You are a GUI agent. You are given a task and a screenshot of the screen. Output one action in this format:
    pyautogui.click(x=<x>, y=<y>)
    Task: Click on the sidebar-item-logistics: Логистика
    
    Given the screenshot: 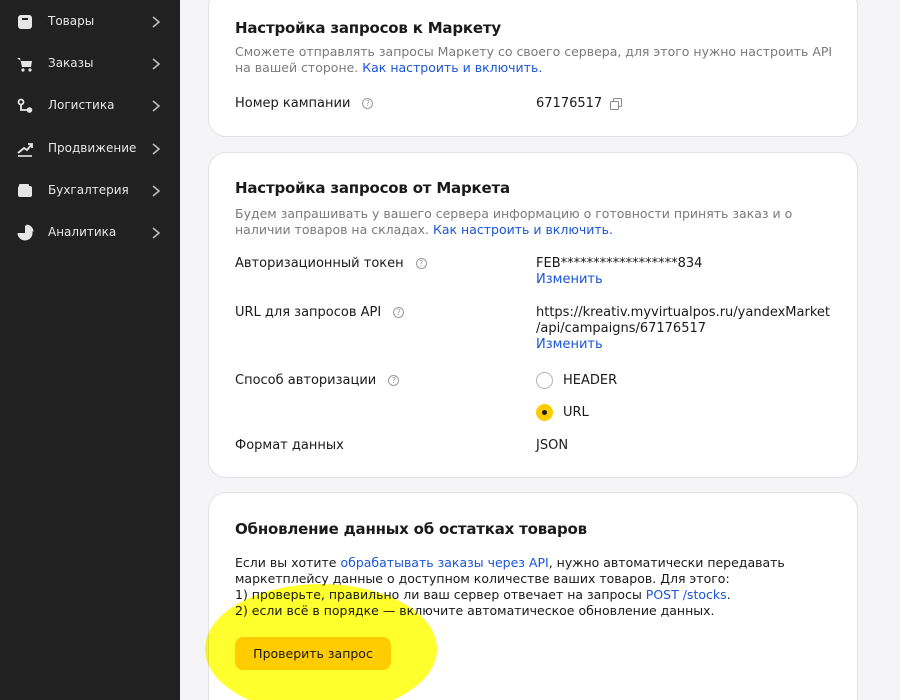 What is the action you would take?
    pyautogui.click(x=90, y=106)
    